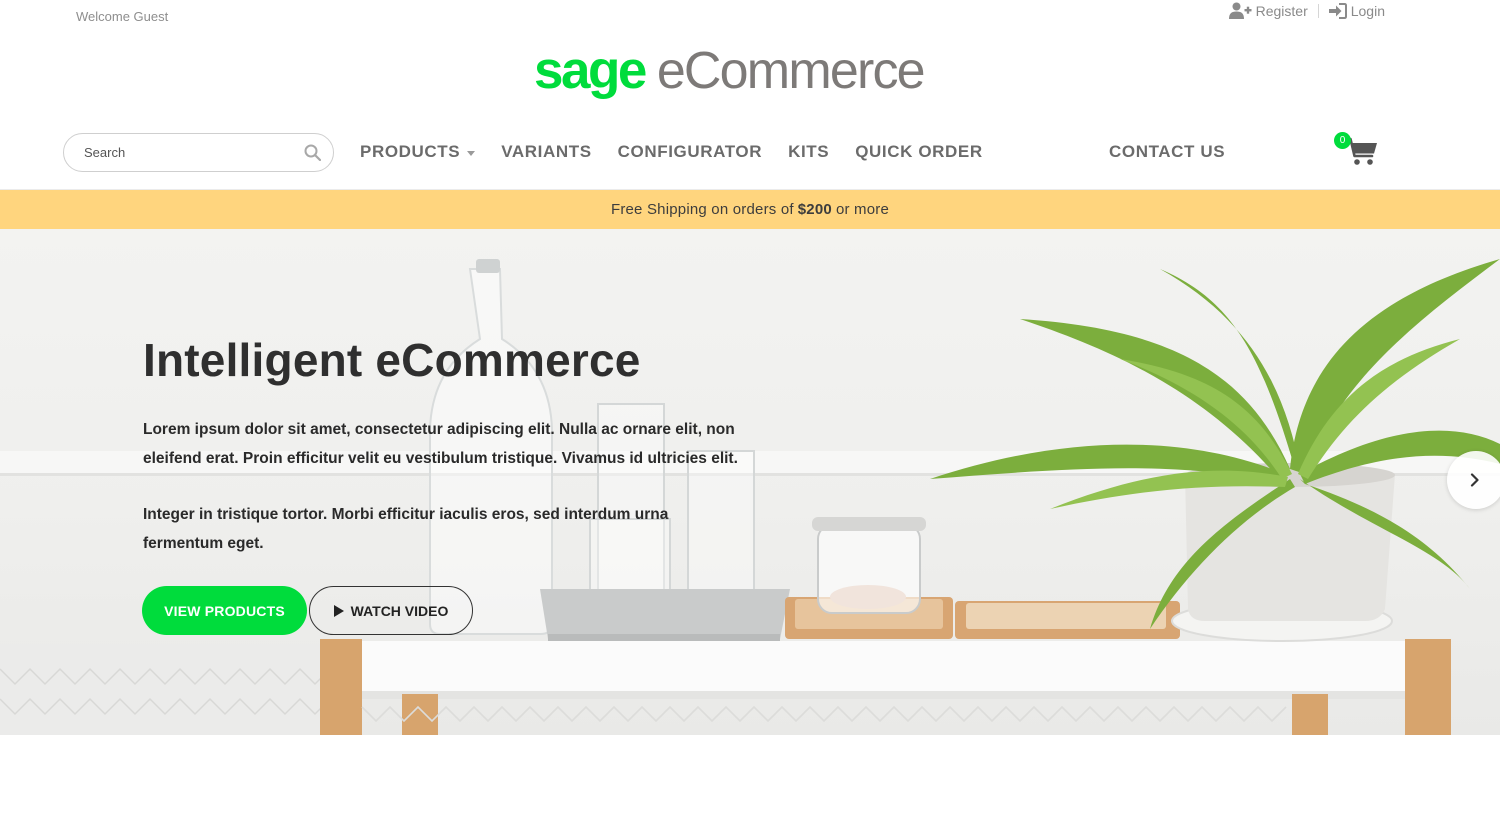 Image resolution: width=1500 pixels, height=827 pixels. Describe the element at coordinates (1356, 151) in the screenshot. I see `cart-button: 0` at that location.